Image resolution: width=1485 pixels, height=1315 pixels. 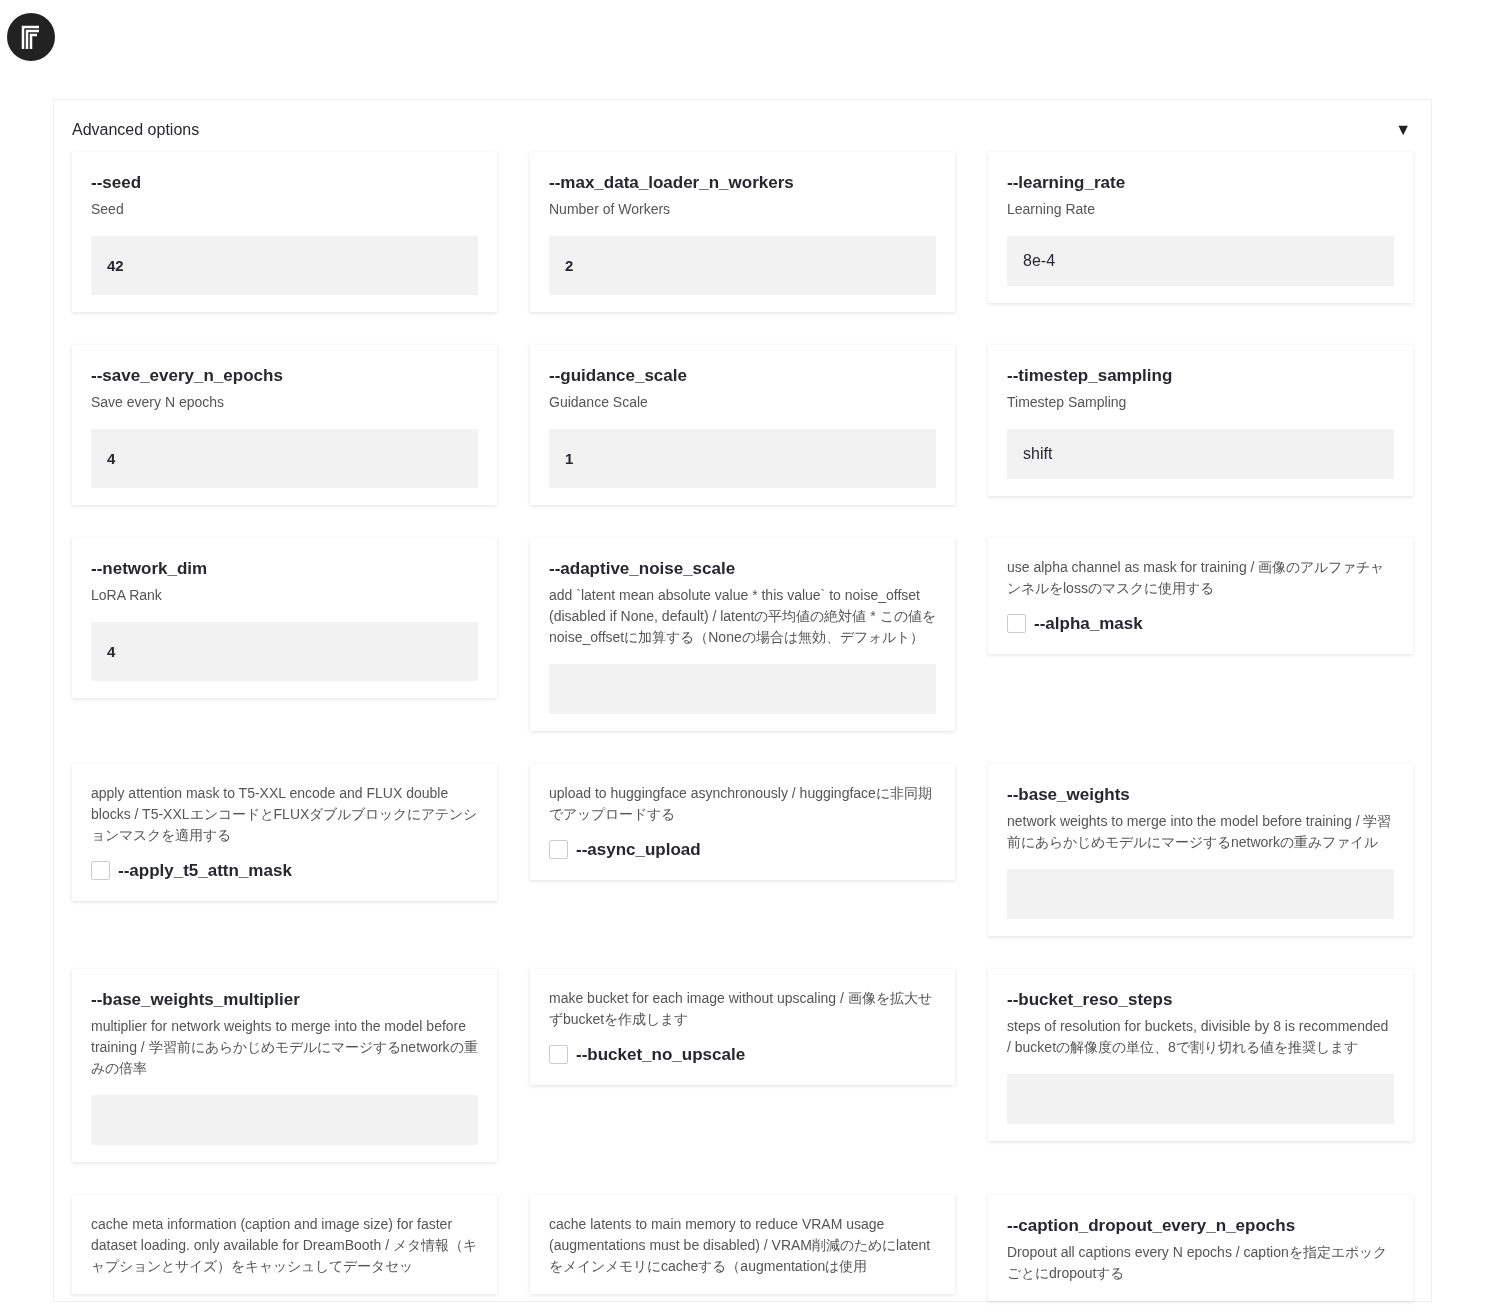 I want to click on option-description: cache latents to main memory to reduce VRAM usage (augmentations must be disabled) / VRAM削減のためにlatentをメインメモリにcacheする（augmentationは使用, so click(x=740, y=1245).